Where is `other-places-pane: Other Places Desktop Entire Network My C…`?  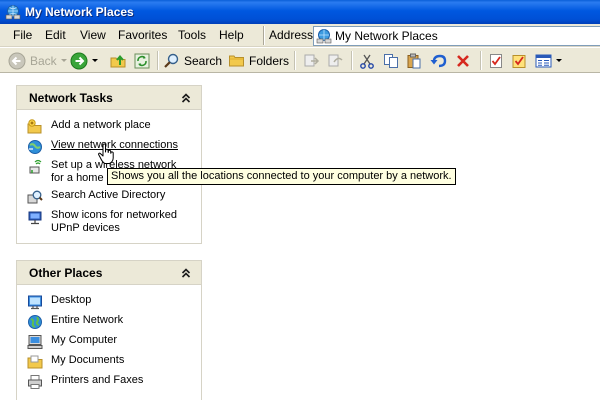
other-places-pane: Other Places Desktop Entire Network My C… is located at coordinates (109, 330).